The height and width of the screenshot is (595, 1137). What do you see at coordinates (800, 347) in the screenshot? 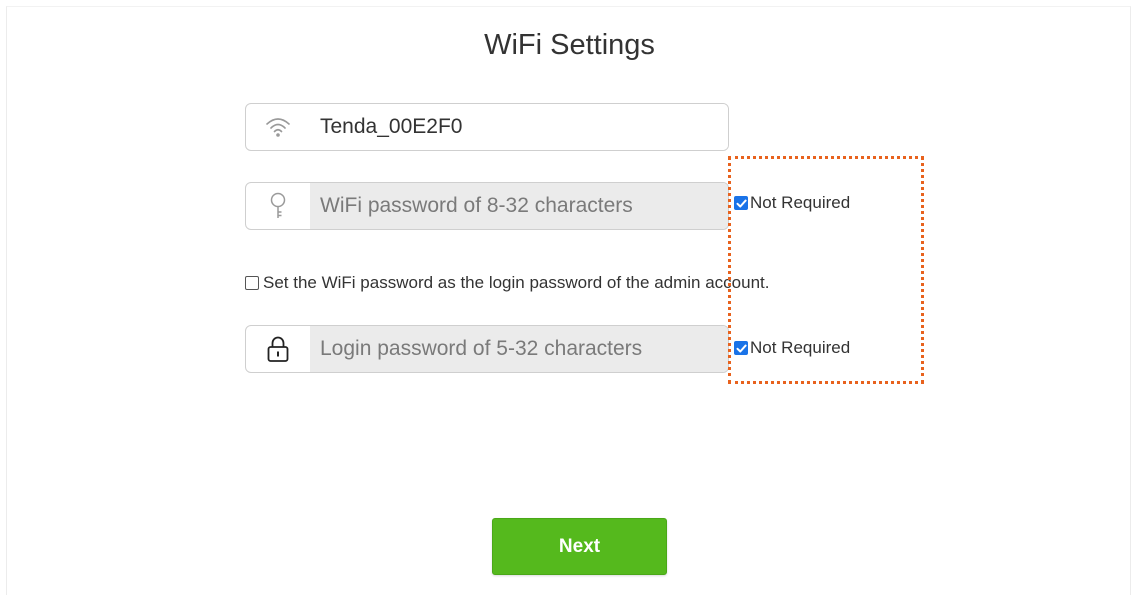
I see `login-password-not-required-label: Not Required` at bounding box center [800, 347].